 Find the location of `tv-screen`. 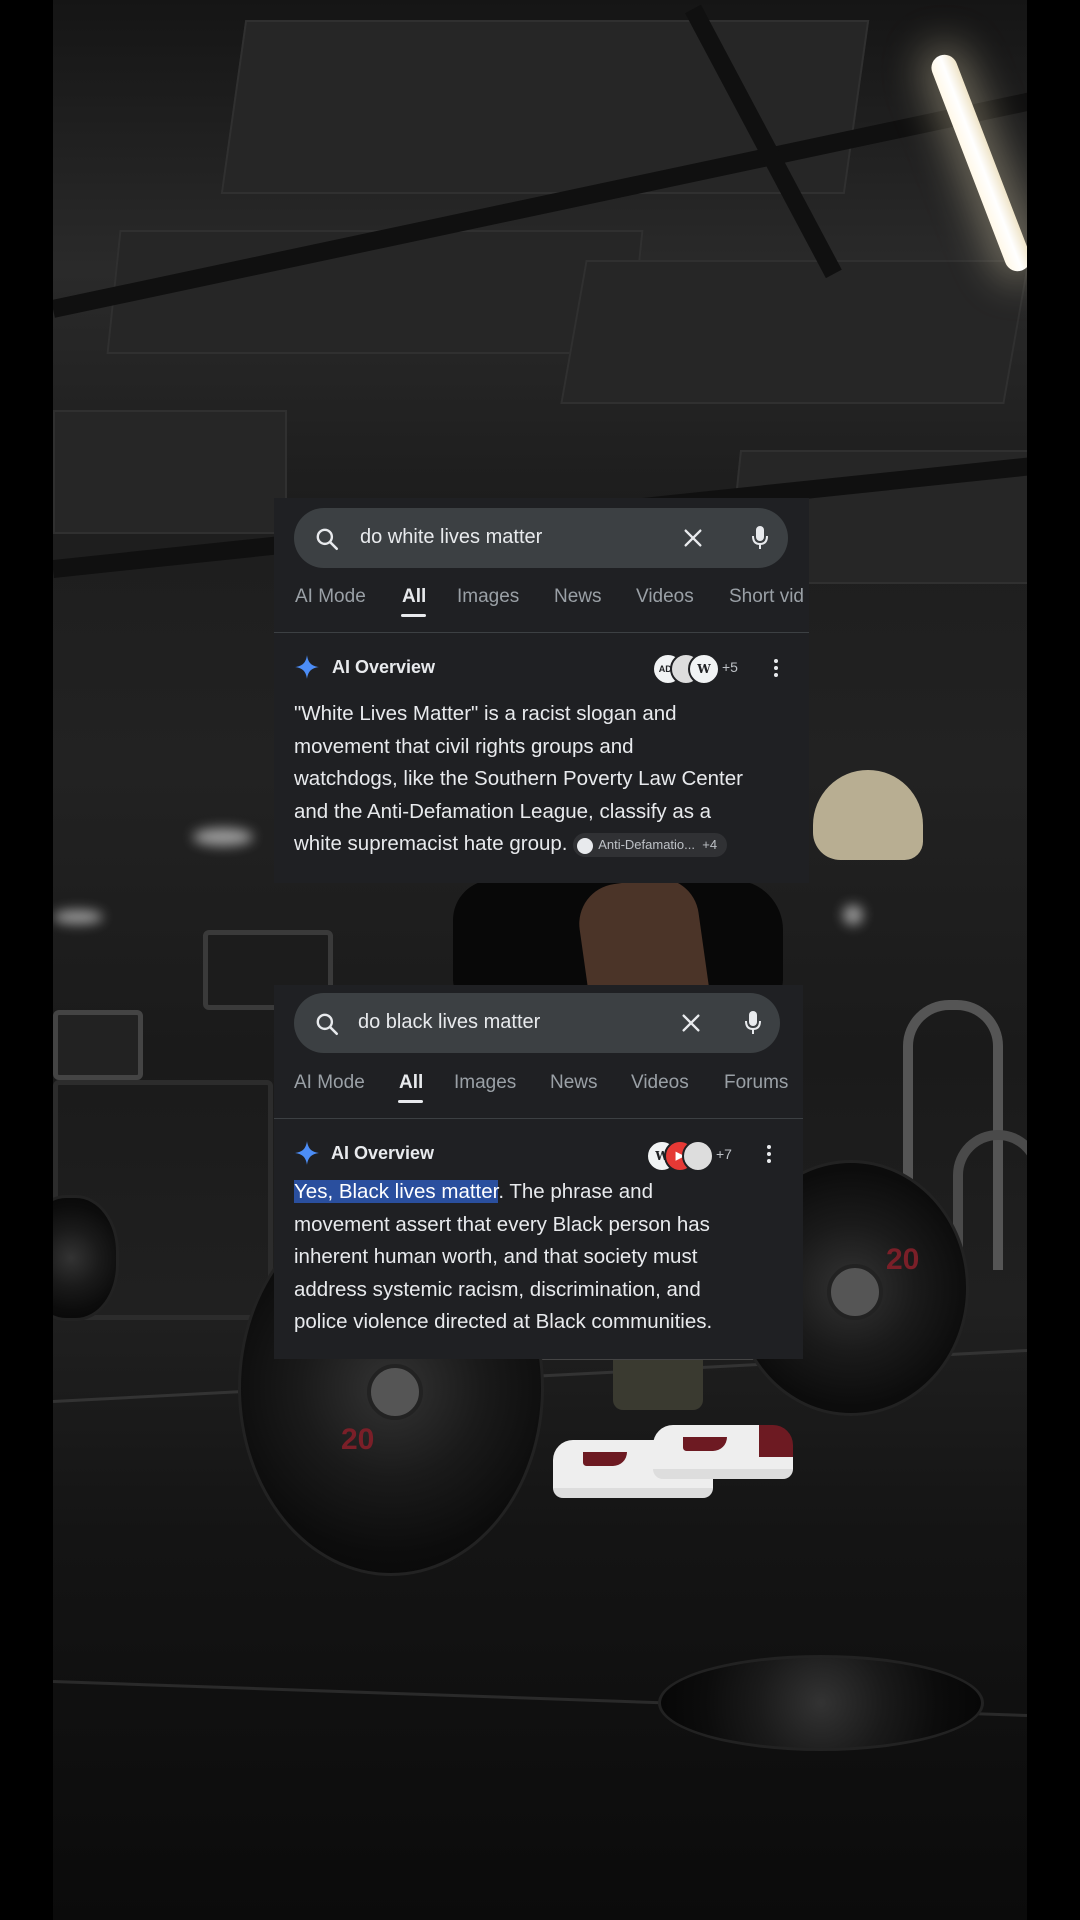

tv-screen is located at coordinates (98, 1045).